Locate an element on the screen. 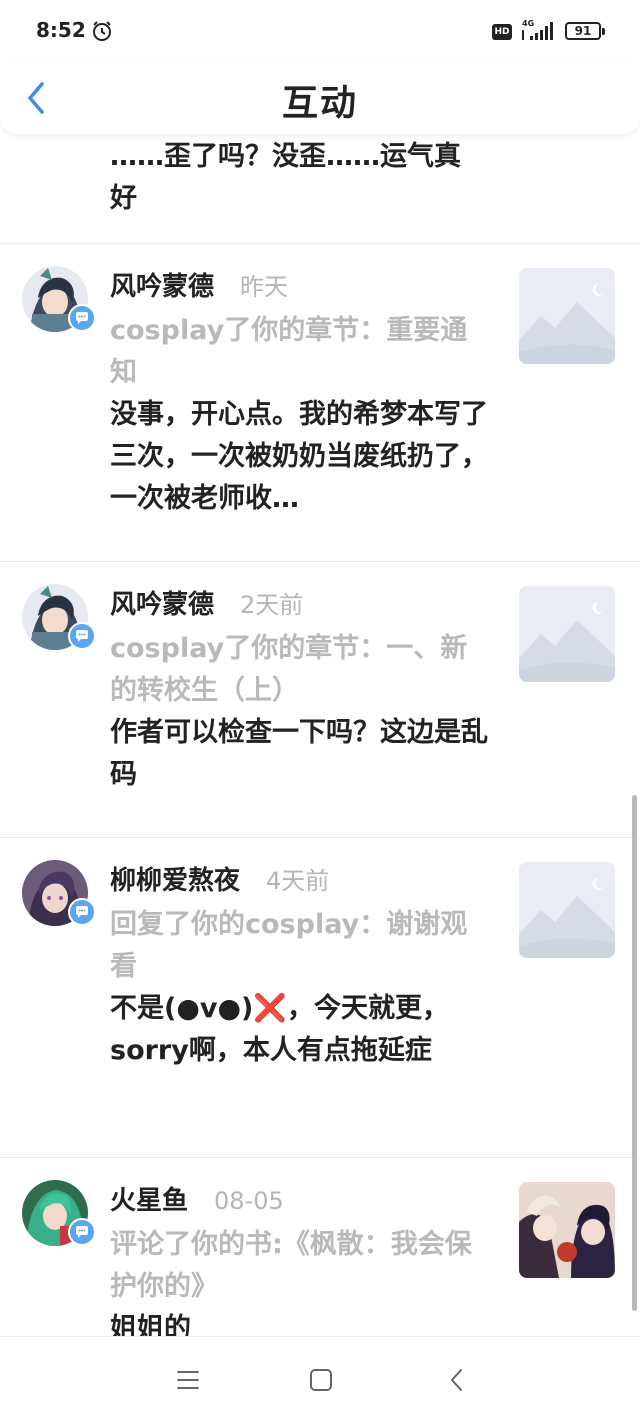 The width and height of the screenshot is (640, 1422). action-text: cosplay了你的章节：重要通知 is located at coordinates (289, 351).